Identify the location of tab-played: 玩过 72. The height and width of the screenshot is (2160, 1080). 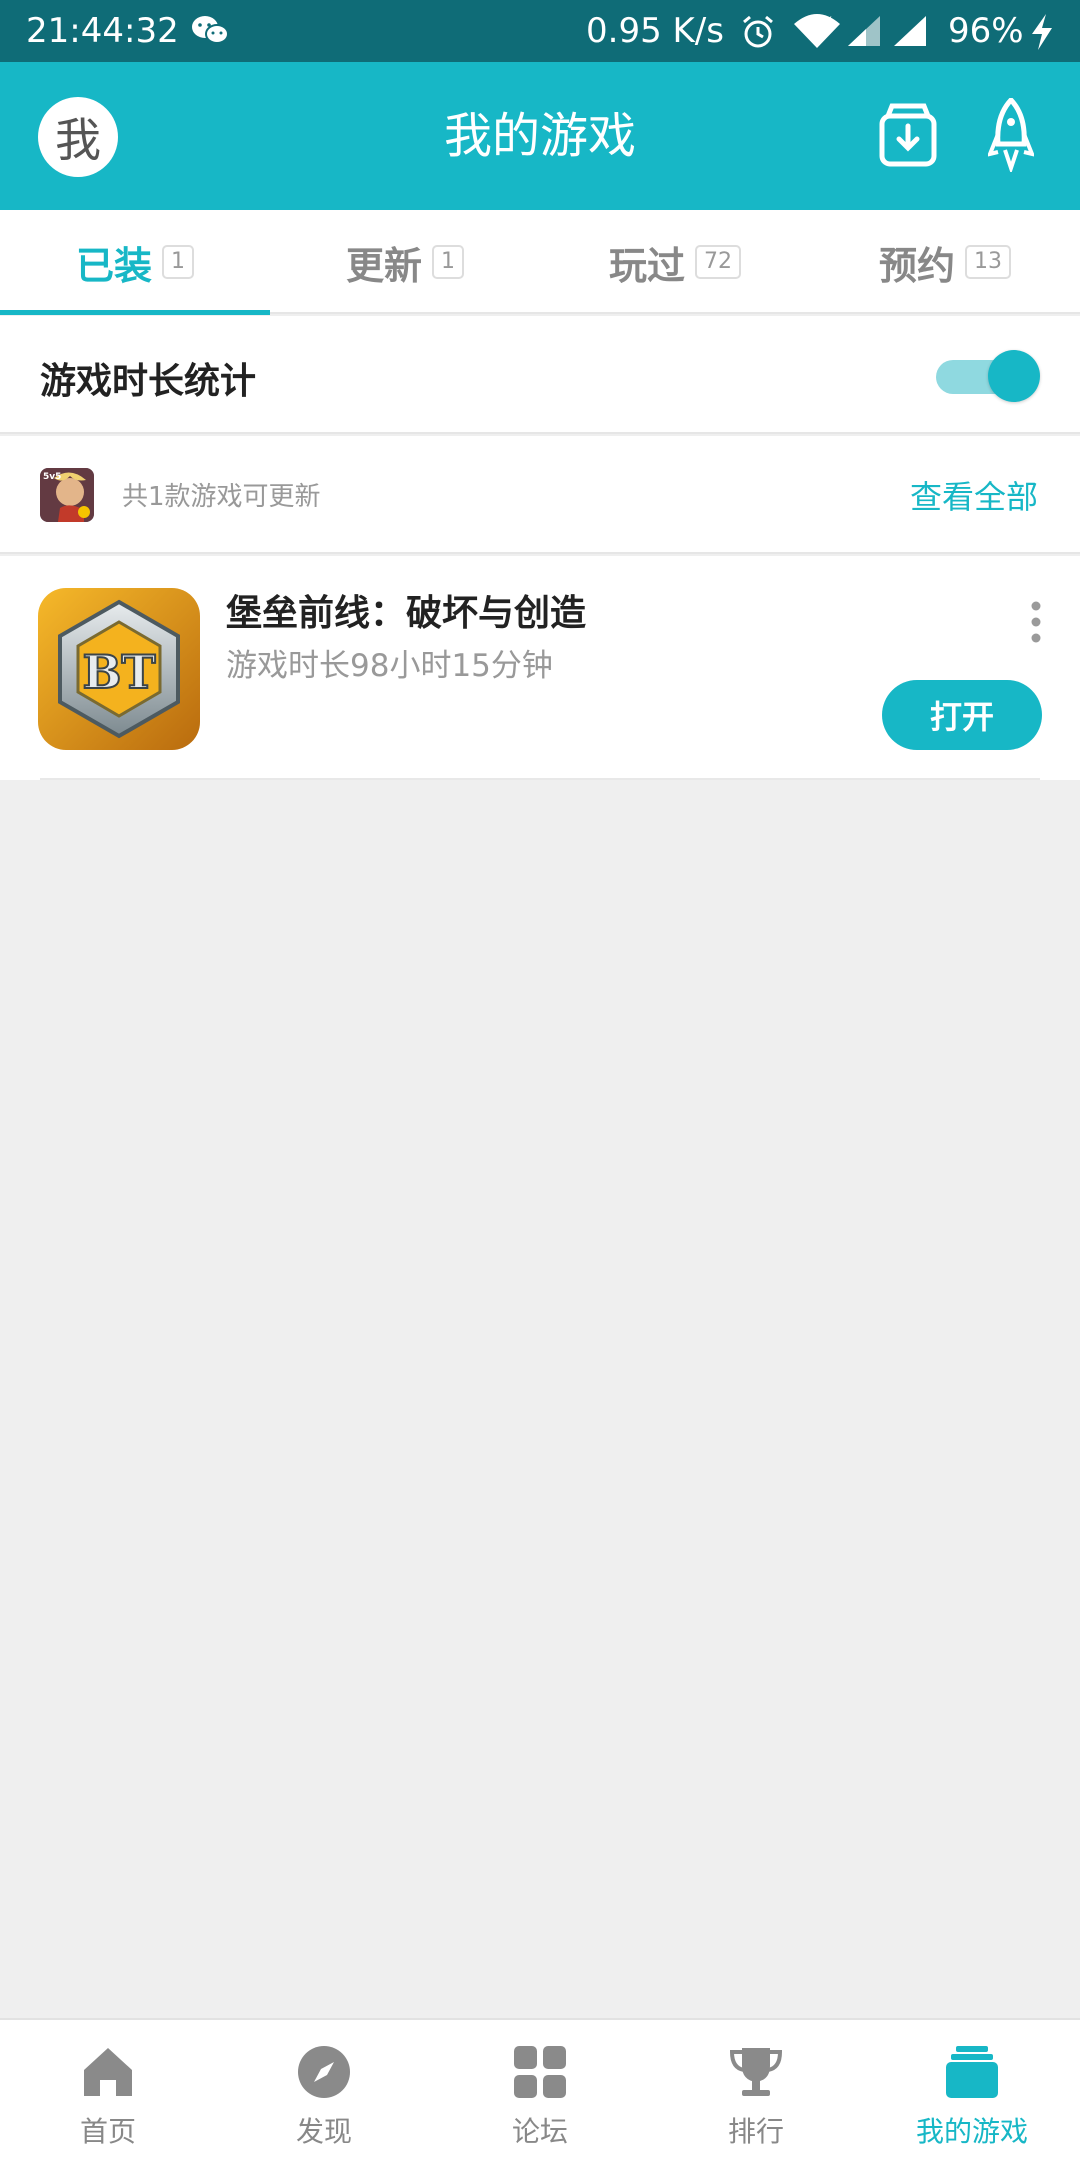
(675, 262).